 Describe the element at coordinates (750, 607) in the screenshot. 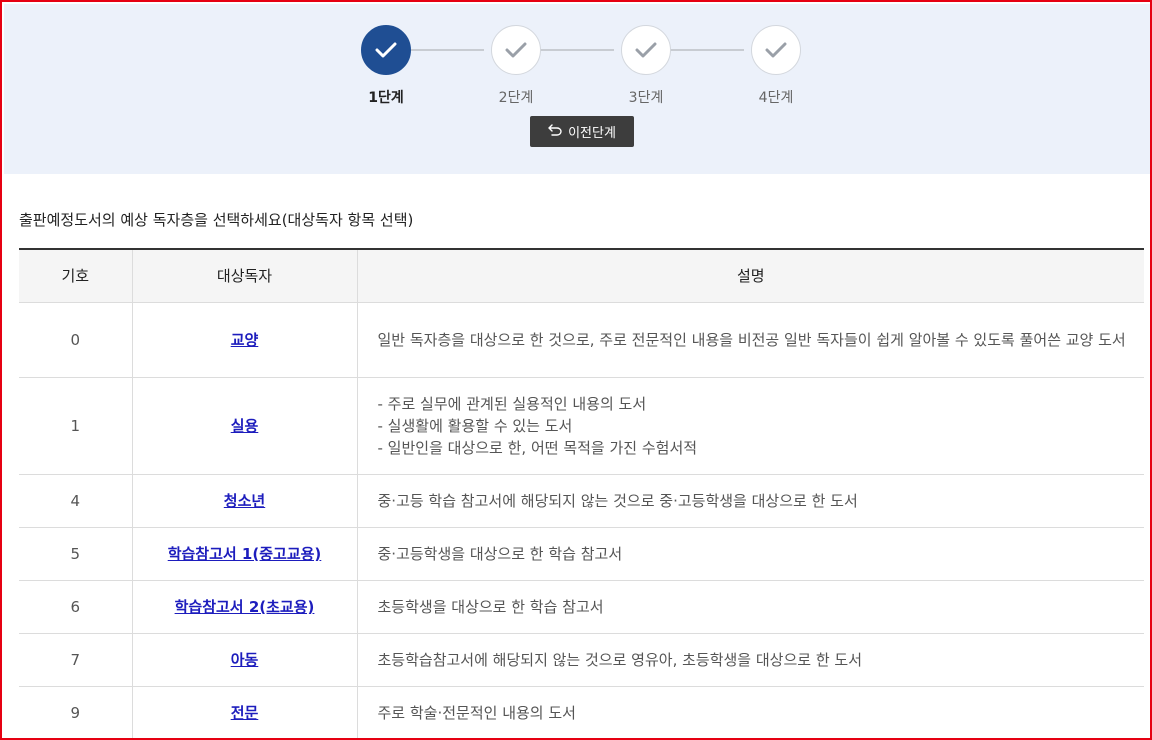

I see `row-description: 초등학생을 대상으로 한 학습 참고서` at that location.